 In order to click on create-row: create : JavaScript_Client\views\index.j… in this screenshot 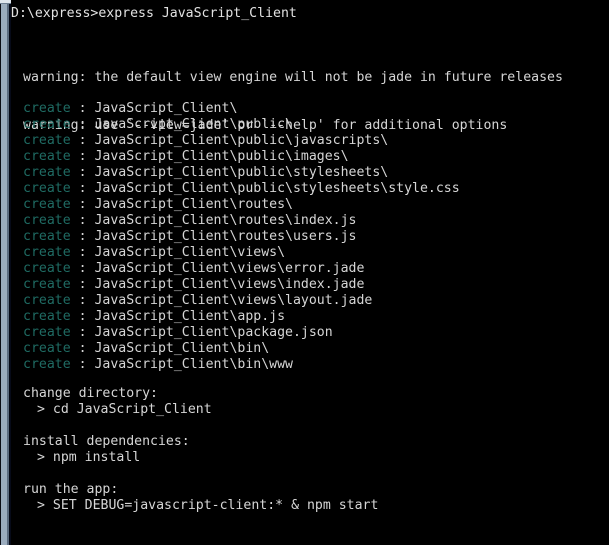, I will do `click(241, 285)`.